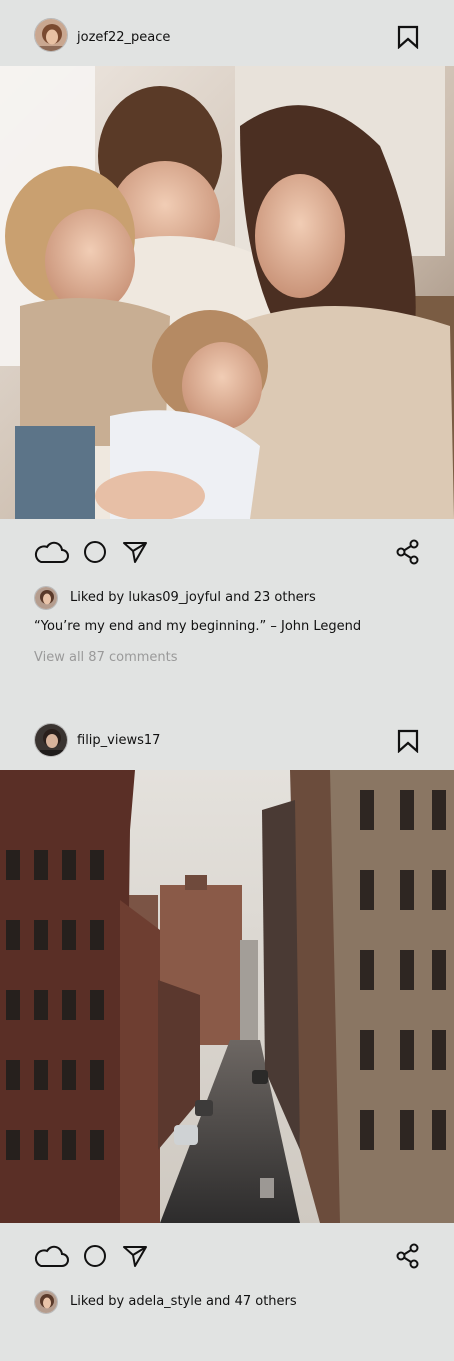  Describe the element at coordinates (193, 597) in the screenshot. I see `likes-text: Liked by lukas09_joyful and 23 others` at that location.